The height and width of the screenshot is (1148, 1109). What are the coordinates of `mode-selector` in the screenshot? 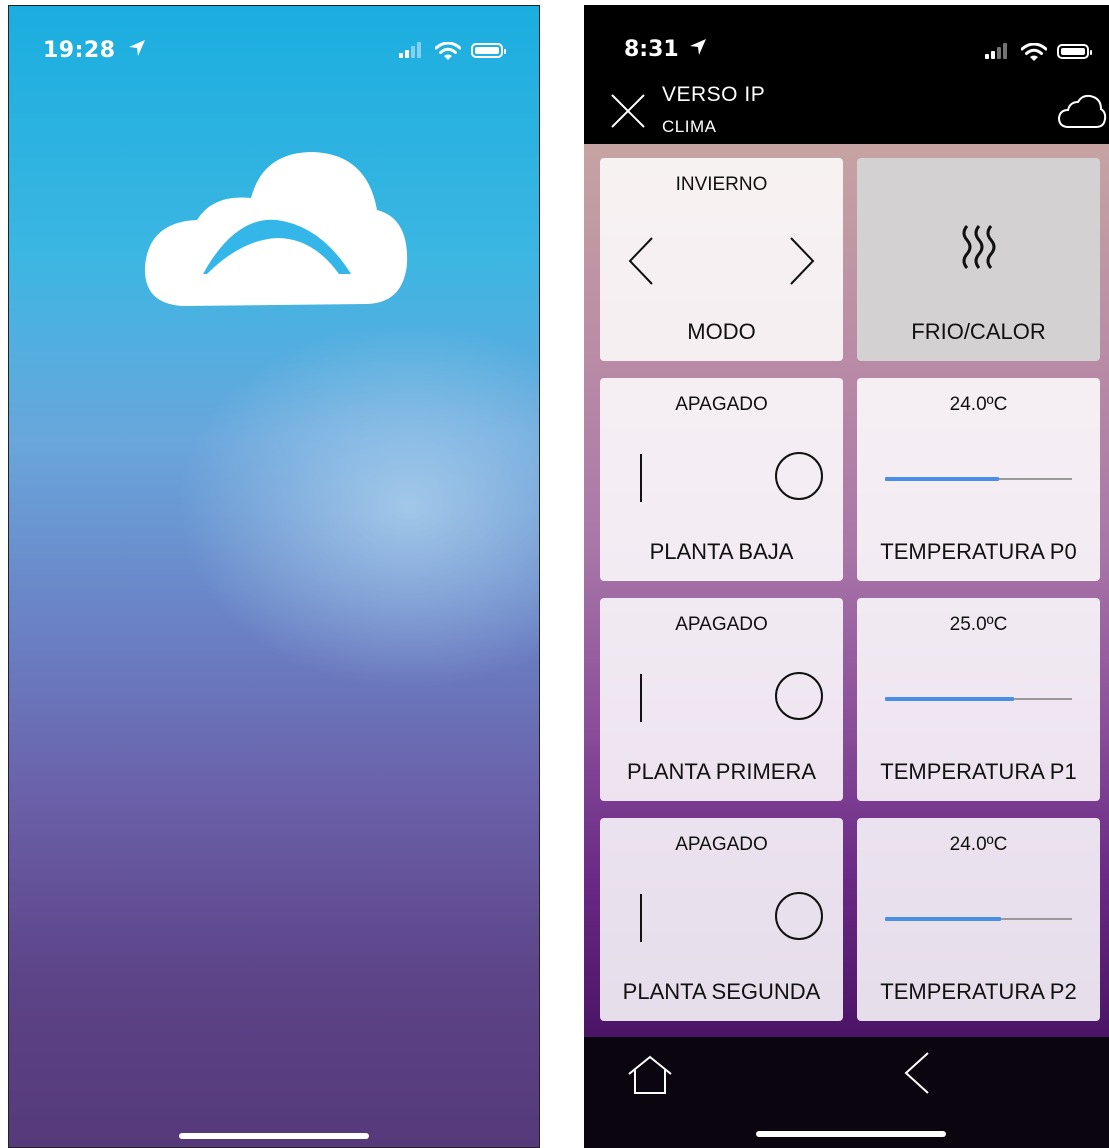 It's located at (721, 260).